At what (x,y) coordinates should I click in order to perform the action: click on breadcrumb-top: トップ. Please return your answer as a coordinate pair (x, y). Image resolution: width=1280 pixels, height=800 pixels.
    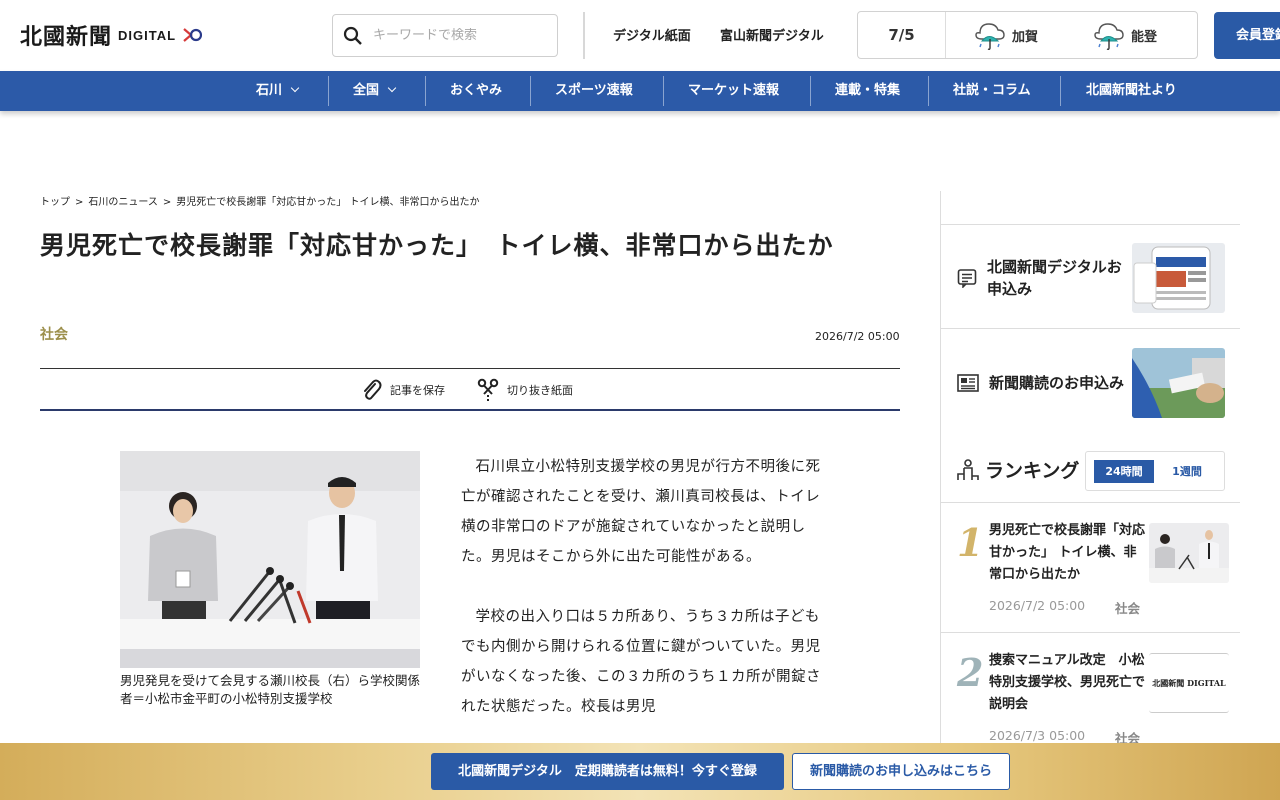
    Looking at the image, I should click on (55, 202).